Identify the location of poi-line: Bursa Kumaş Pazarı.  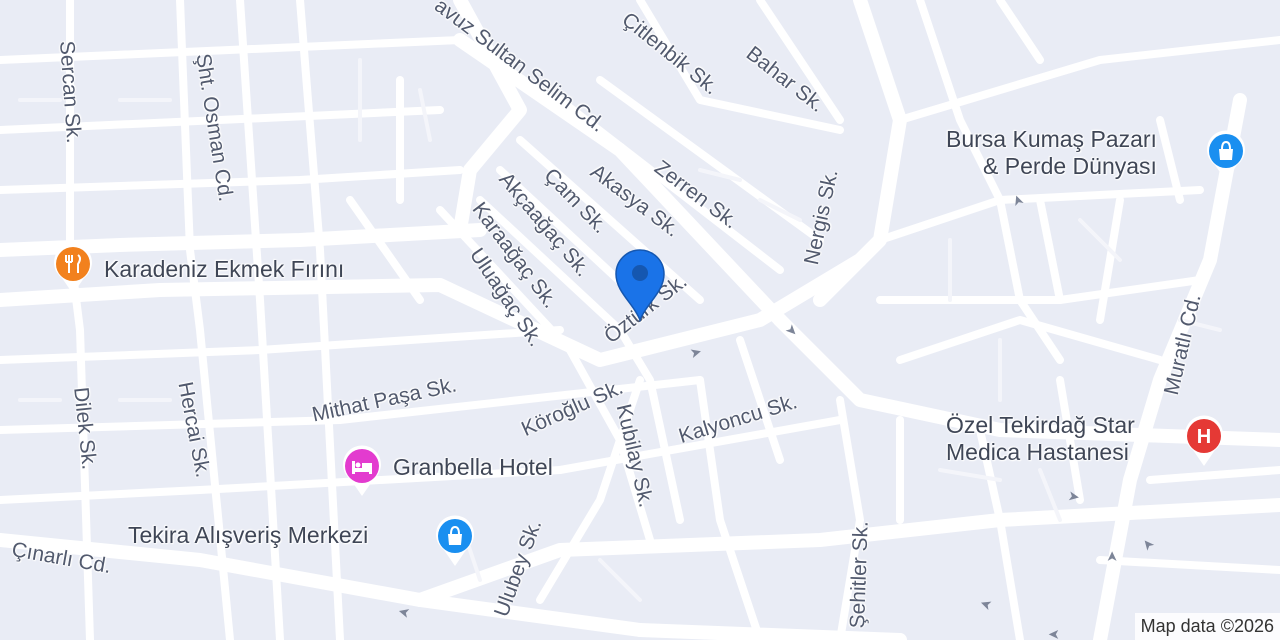
(1051, 139).